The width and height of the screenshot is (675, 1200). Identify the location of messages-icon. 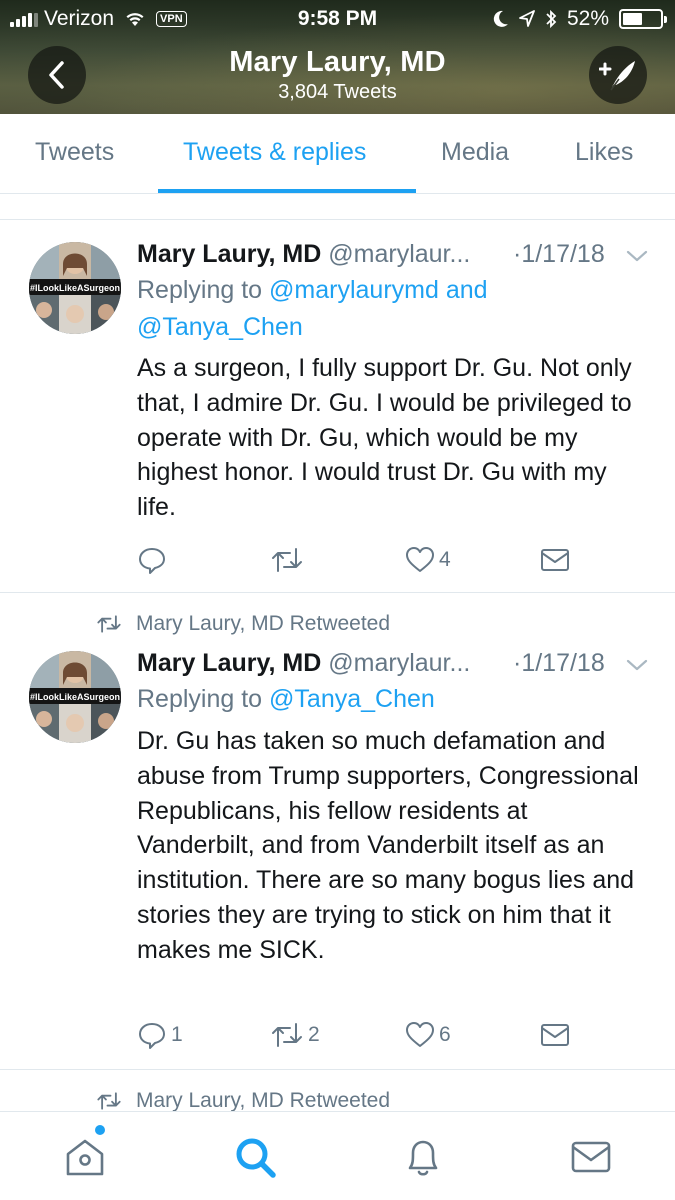
(591, 1157).